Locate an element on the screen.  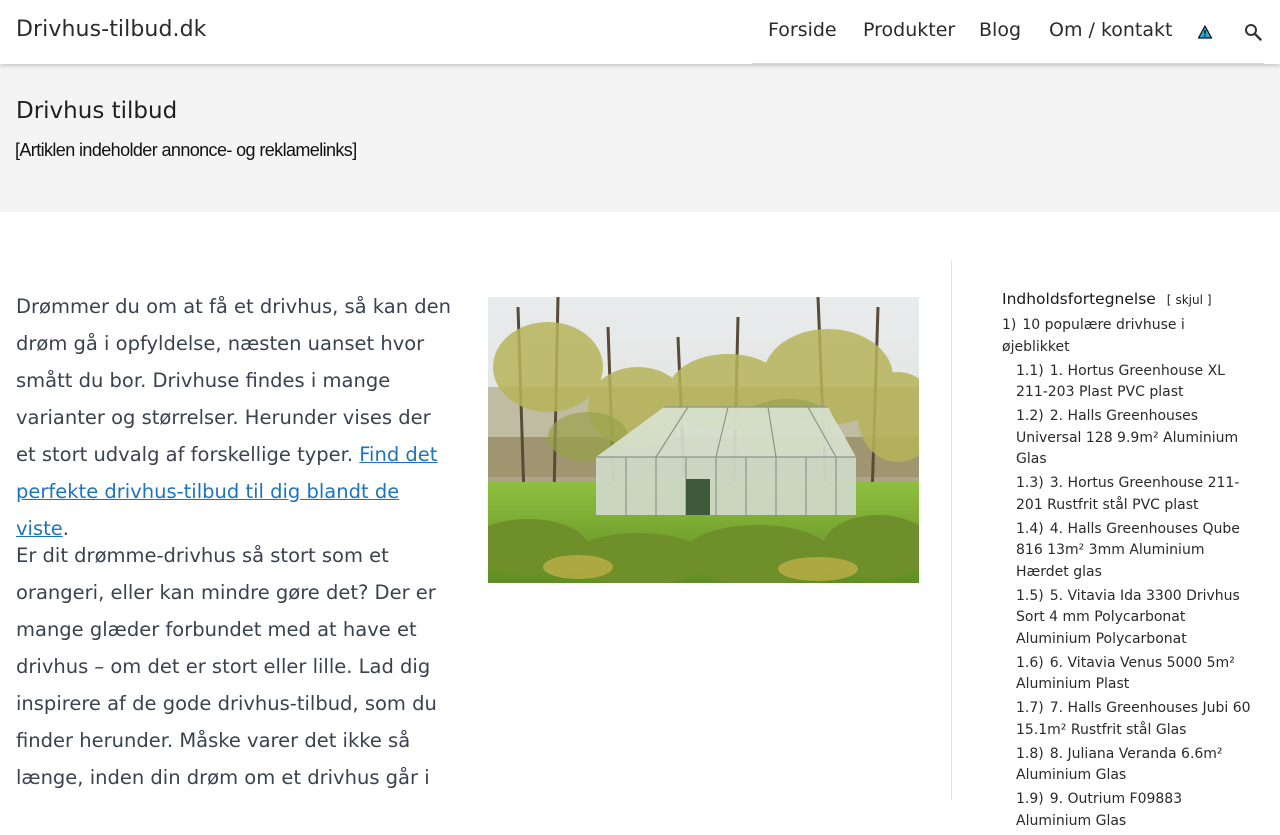
main-nav: Forside Produkter Blog Om / kontakt is located at coordinates (1008, 32).